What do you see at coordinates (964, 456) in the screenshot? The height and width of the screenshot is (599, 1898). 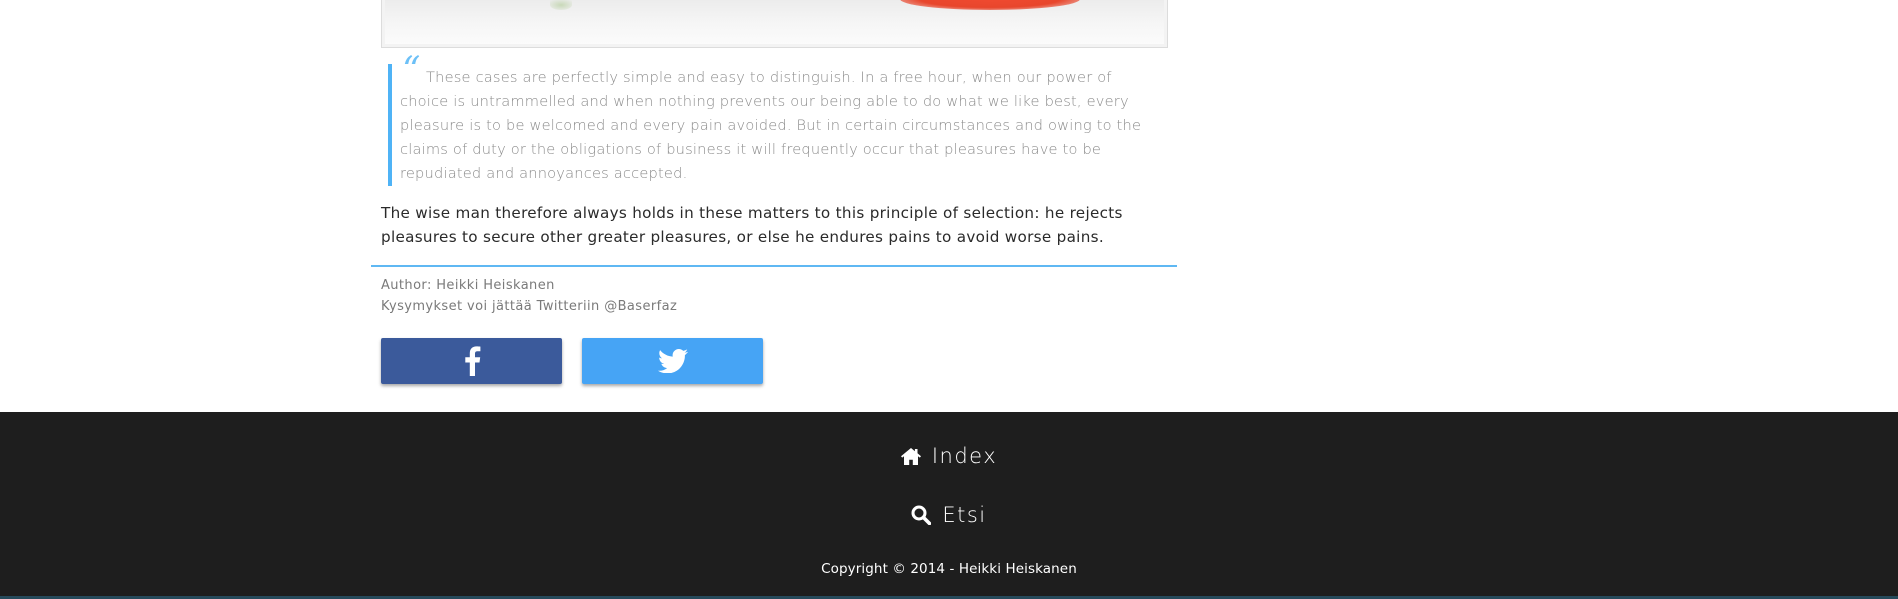 I see `footer-nav-index-label: Index` at bounding box center [964, 456].